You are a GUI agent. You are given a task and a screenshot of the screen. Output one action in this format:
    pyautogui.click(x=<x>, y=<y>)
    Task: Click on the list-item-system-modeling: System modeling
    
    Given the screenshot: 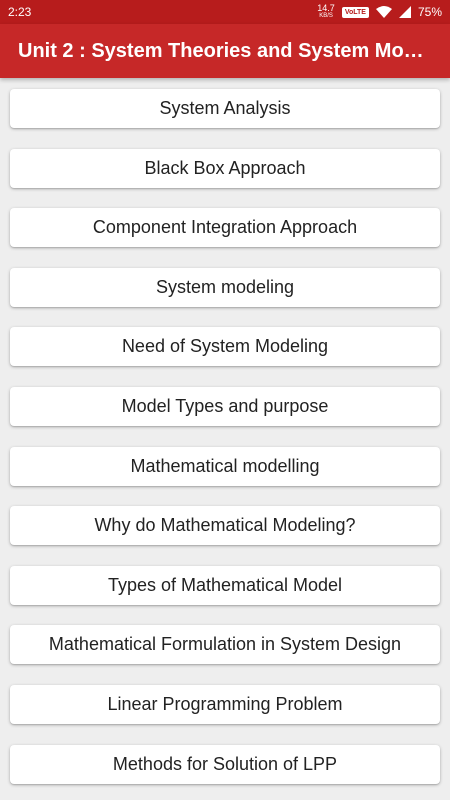 What is the action you would take?
    pyautogui.click(x=225, y=287)
    